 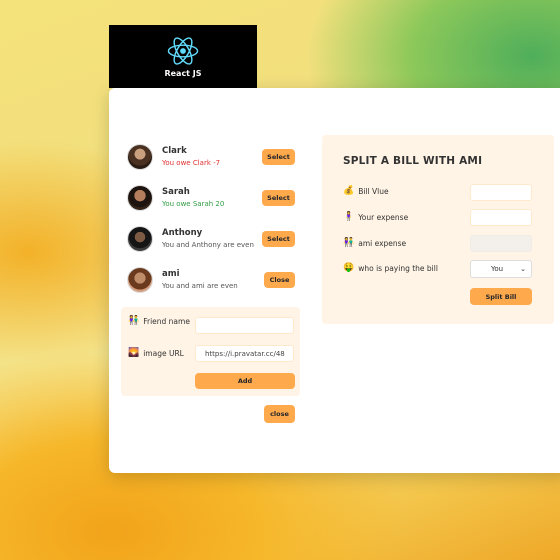 I want to click on friend-item-anthony: Anthony You and Anthony are even Select, so click(x=213, y=238).